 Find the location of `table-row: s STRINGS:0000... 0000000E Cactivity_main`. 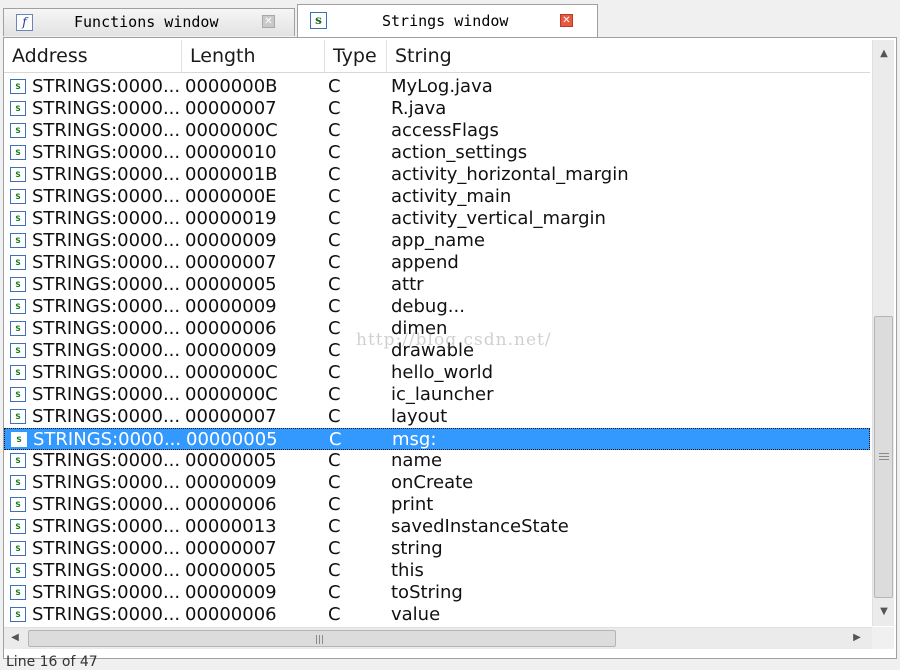

table-row: s STRINGS:0000... 0000000E Cactivity_main is located at coordinates (437, 197).